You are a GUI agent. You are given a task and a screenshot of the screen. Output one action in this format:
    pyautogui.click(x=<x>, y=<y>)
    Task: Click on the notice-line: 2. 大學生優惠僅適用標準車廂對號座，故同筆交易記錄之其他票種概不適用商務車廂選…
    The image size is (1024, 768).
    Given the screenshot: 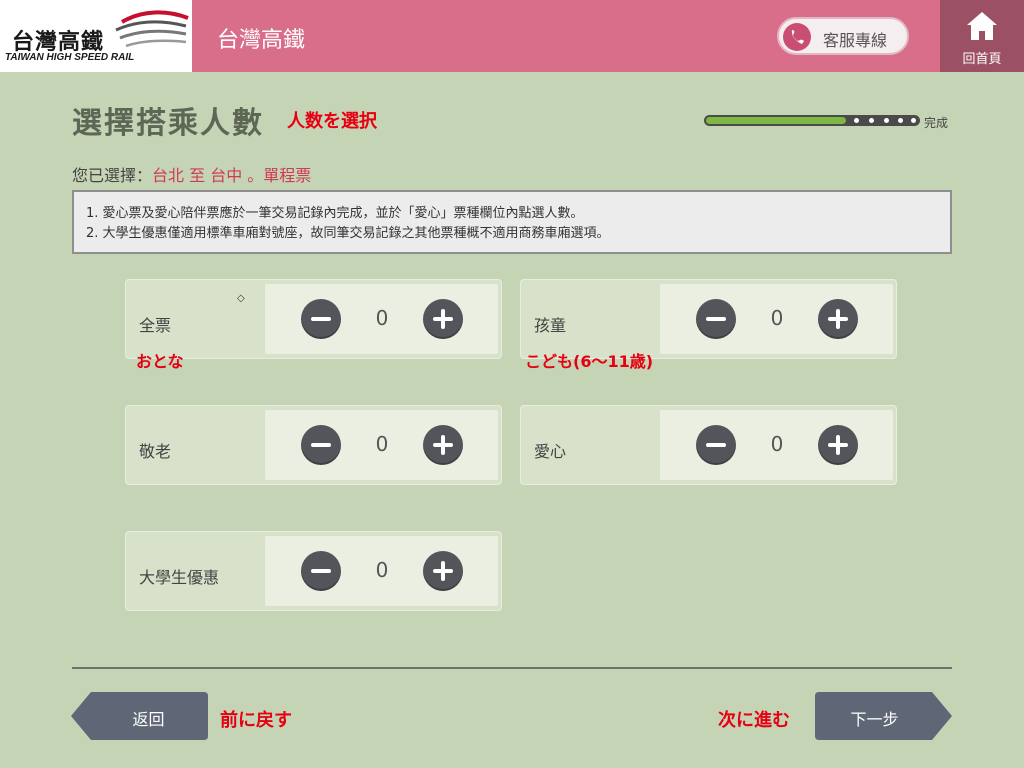 What is the action you would take?
    pyautogui.click(x=348, y=233)
    